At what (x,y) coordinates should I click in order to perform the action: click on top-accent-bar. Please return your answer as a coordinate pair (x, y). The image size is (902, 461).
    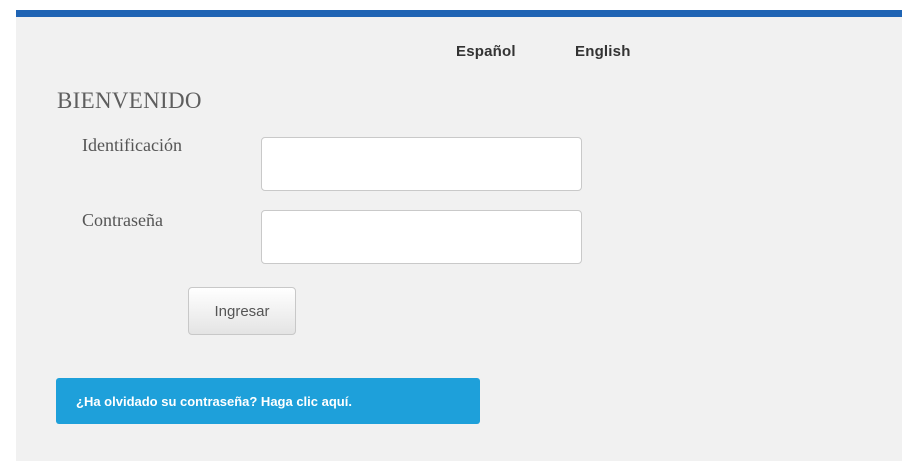
    Looking at the image, I should click on (459, 13).